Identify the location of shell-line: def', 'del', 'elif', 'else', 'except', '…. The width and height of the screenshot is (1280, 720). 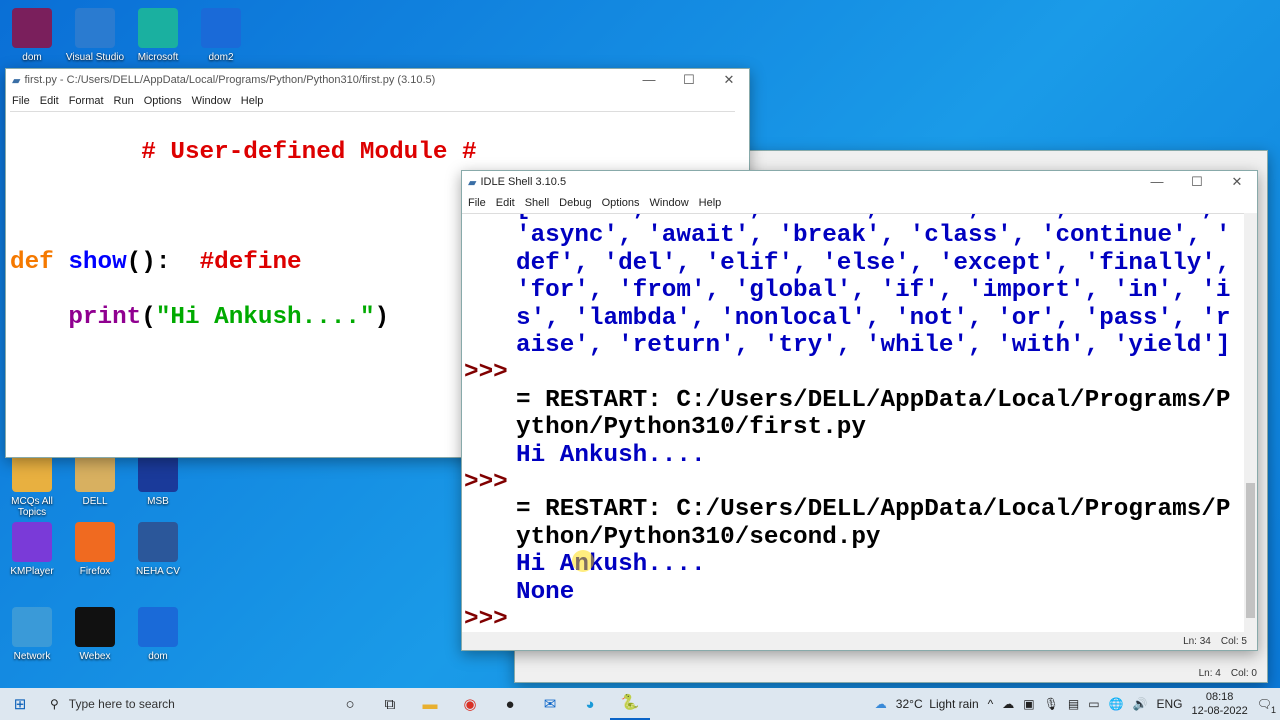
(854, 263).